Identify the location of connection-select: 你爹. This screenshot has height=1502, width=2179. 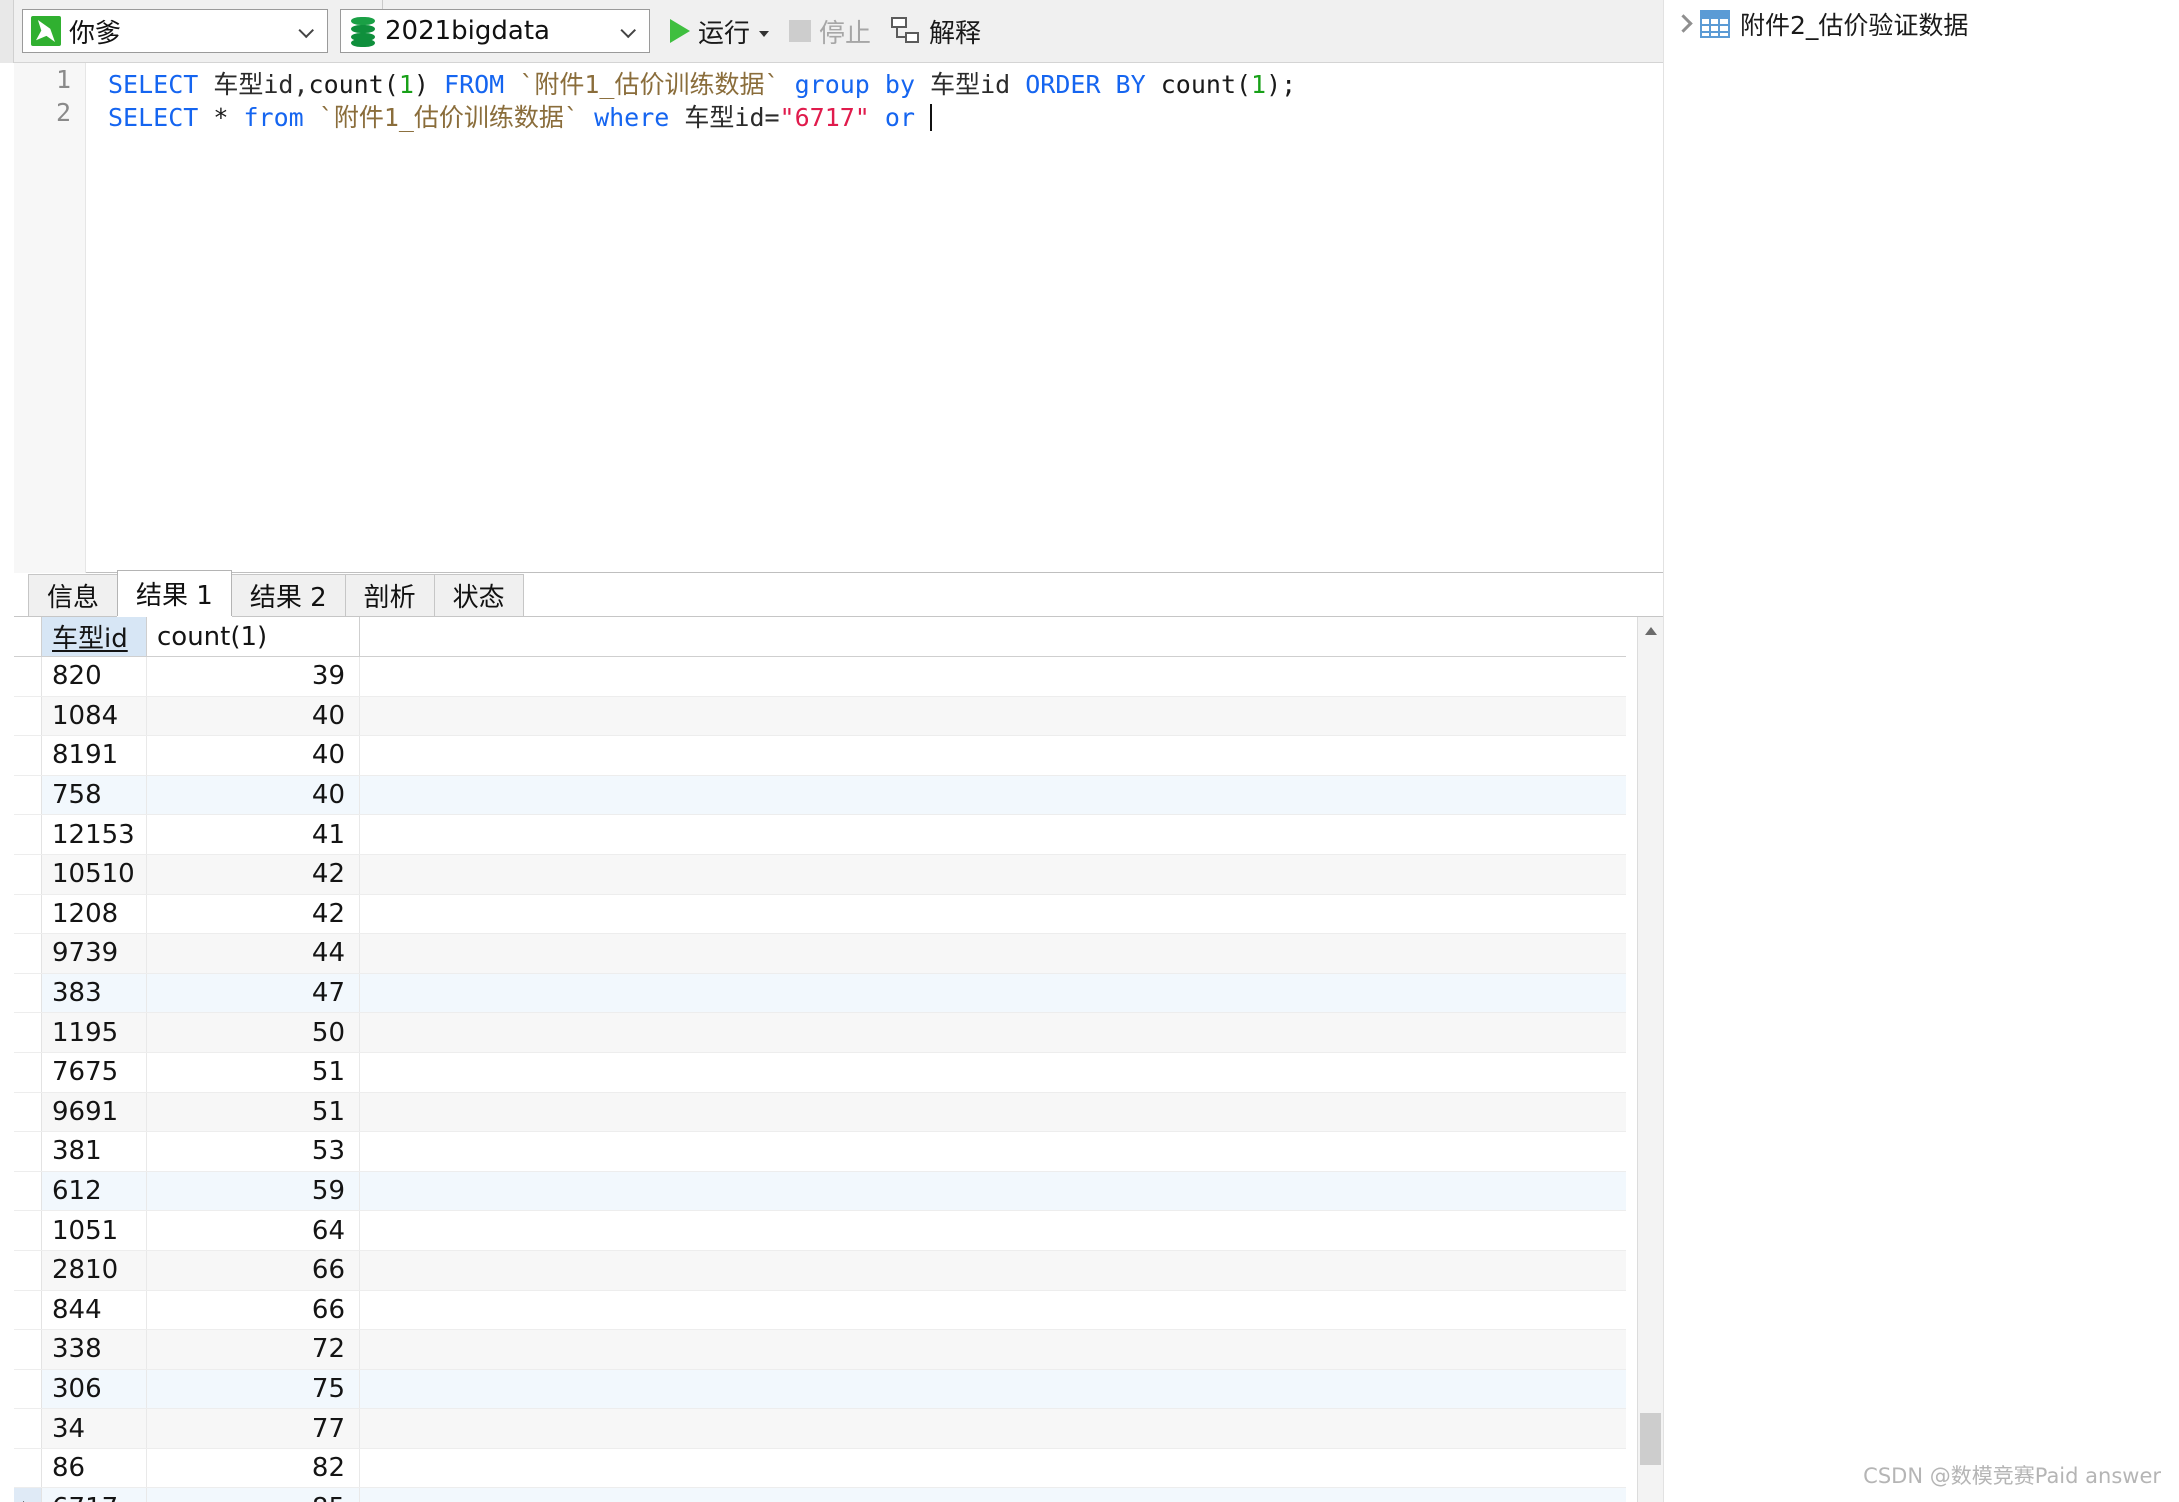
(175, 31).